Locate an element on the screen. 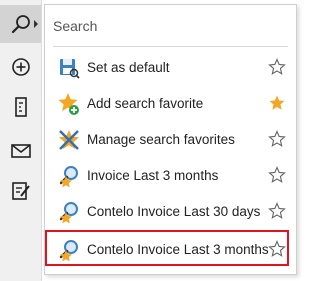  edit-note-icon is located at coordinates (20, 191).